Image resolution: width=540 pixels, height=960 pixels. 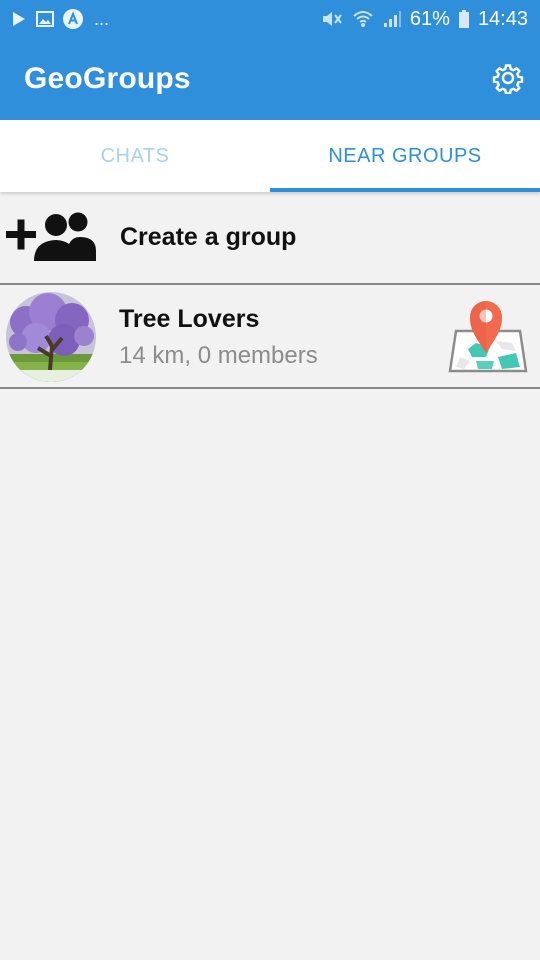 What do you see at coordinates (332, 19) in the screenshot?
I see `mute-icon` at bounding box center [332, 19].